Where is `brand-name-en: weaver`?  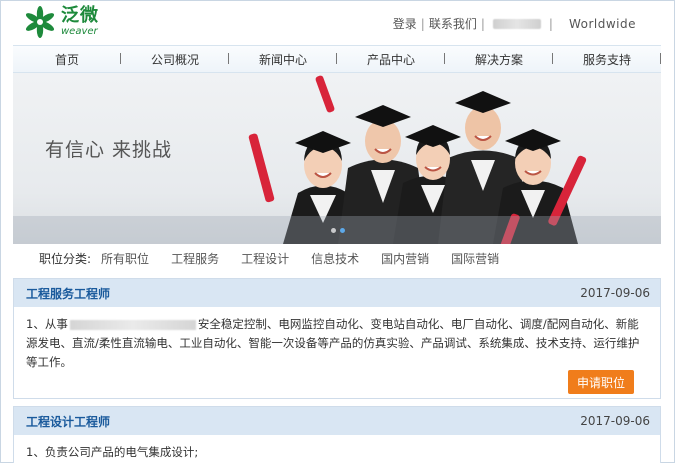
brand-name-en: weaver is located at coordinates (79, 31).